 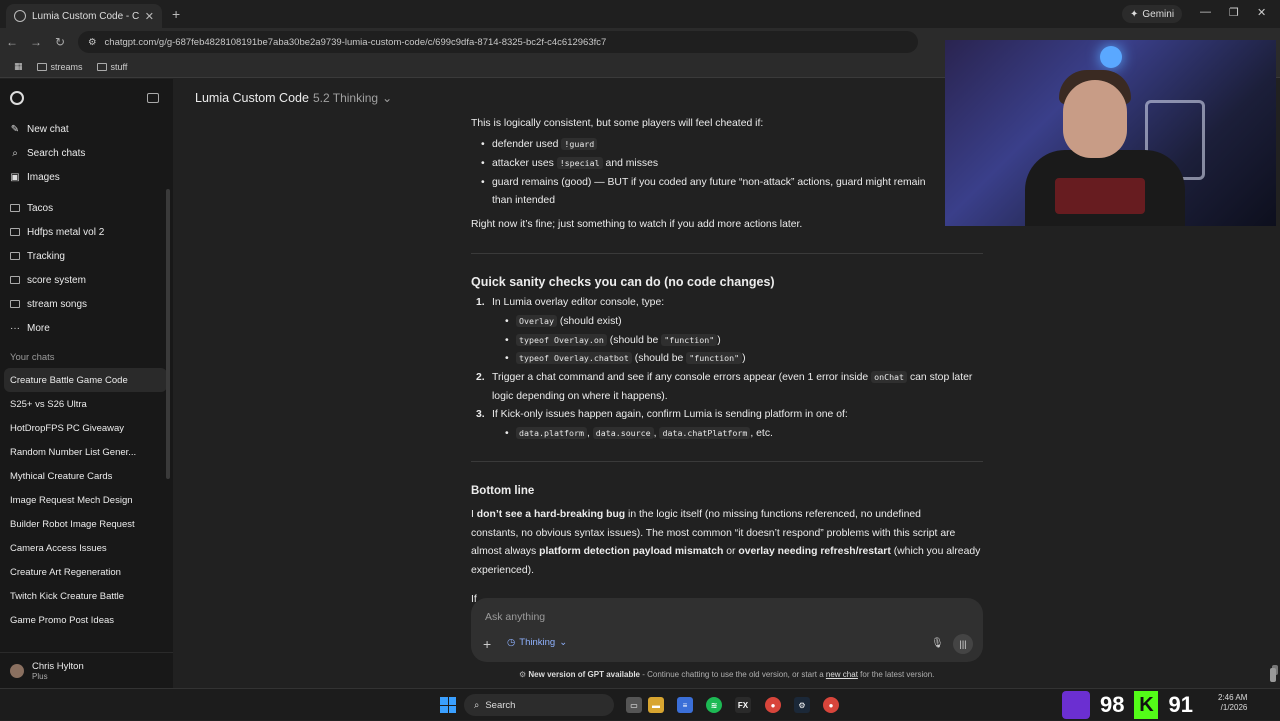 I want to click on chat-item: Builder Robot Image Request, so click(x=86, y=524).